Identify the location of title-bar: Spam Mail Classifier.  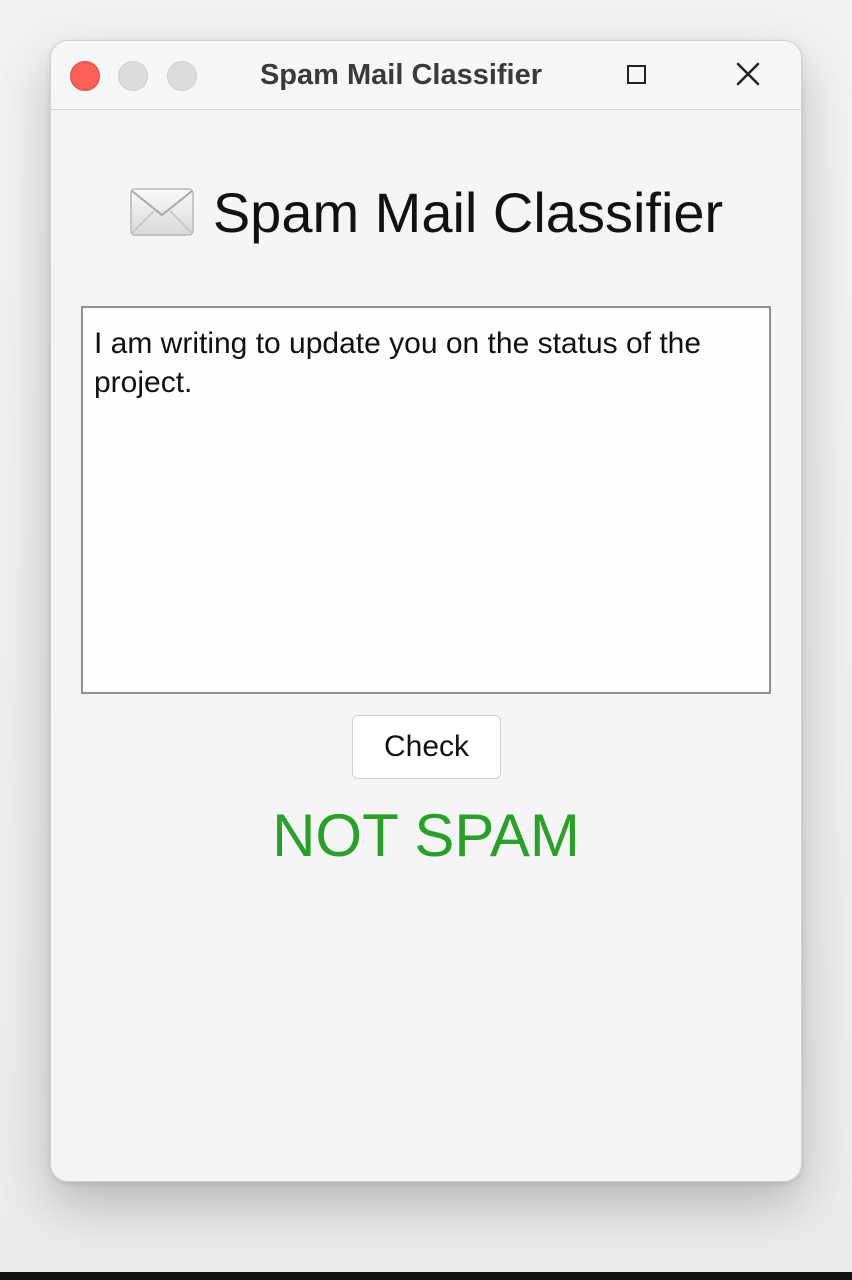
(426, 75).